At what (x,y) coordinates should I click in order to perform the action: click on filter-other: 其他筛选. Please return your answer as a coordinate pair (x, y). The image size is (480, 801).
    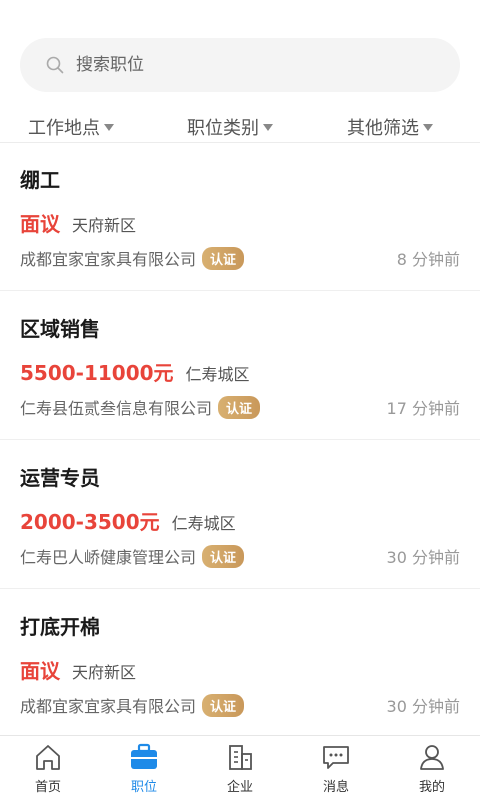
    Looking at the image, I should click on (390, 127).